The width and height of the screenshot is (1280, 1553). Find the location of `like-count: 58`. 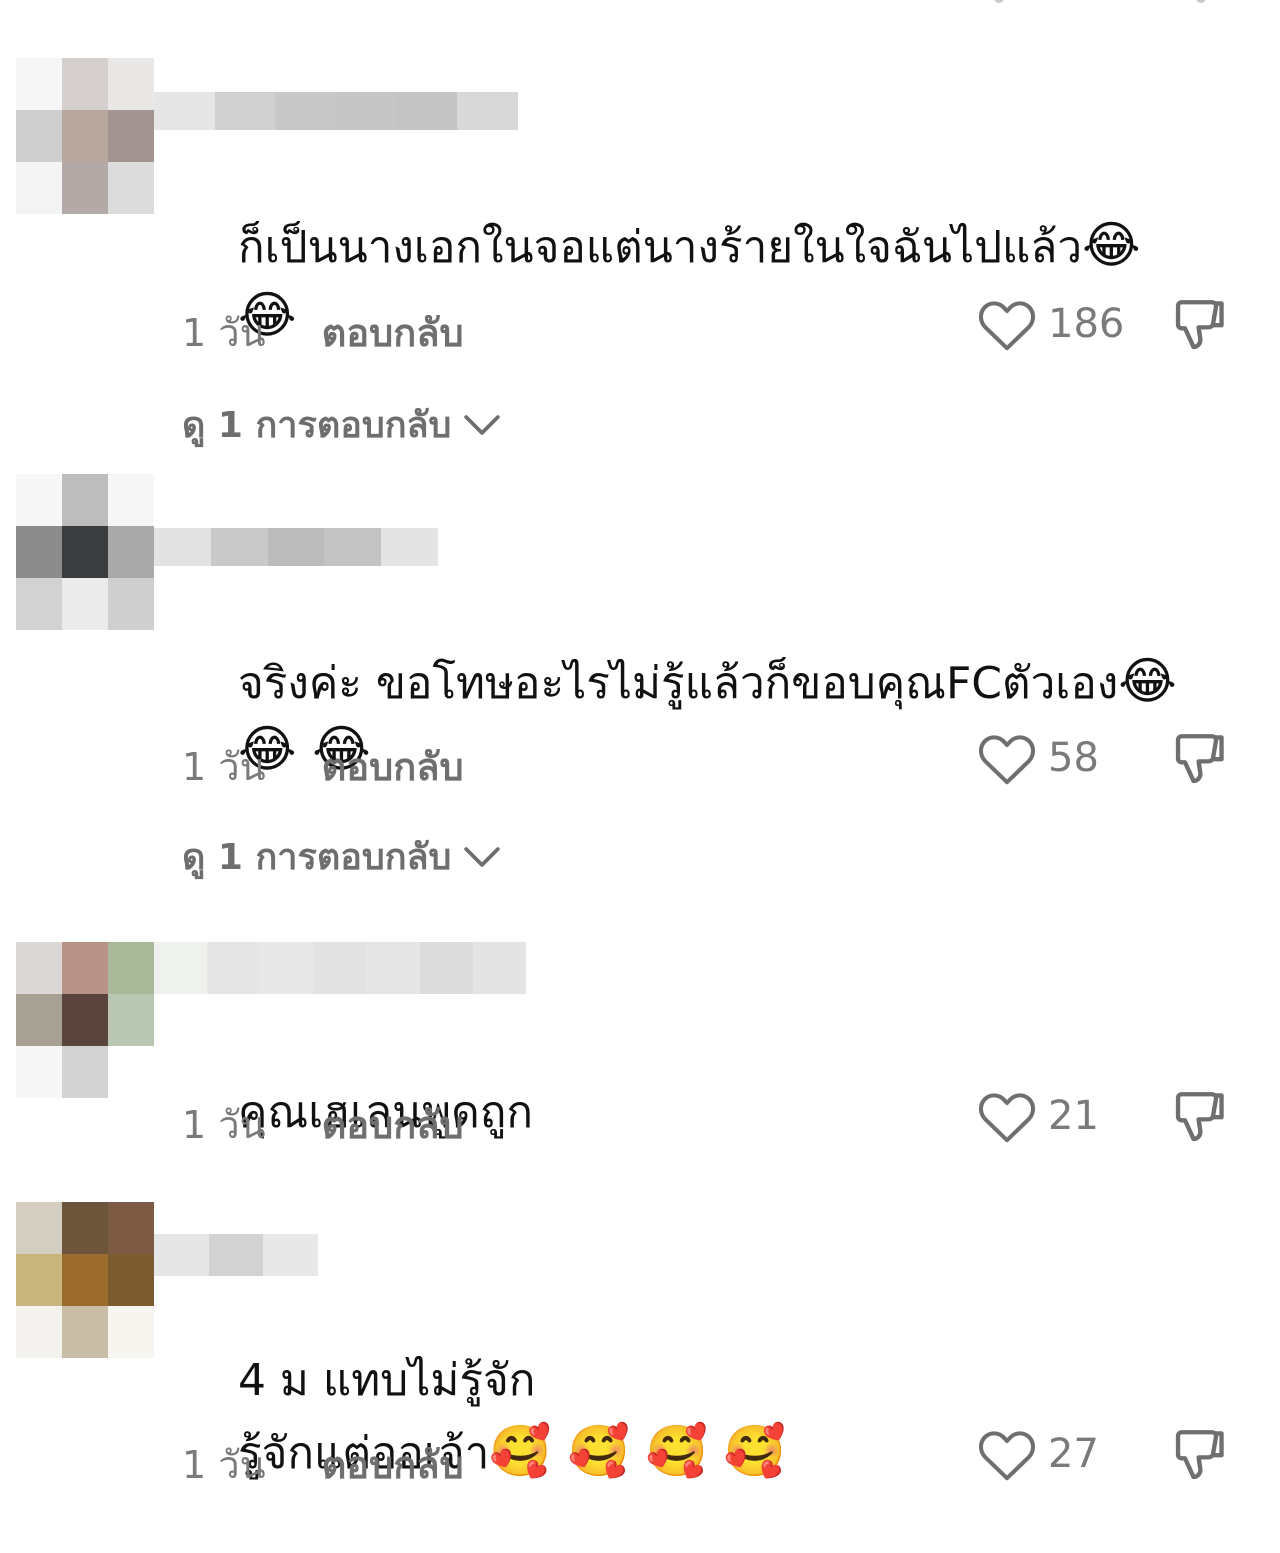

like-count: 58 is located at coordinates (1073, 758).